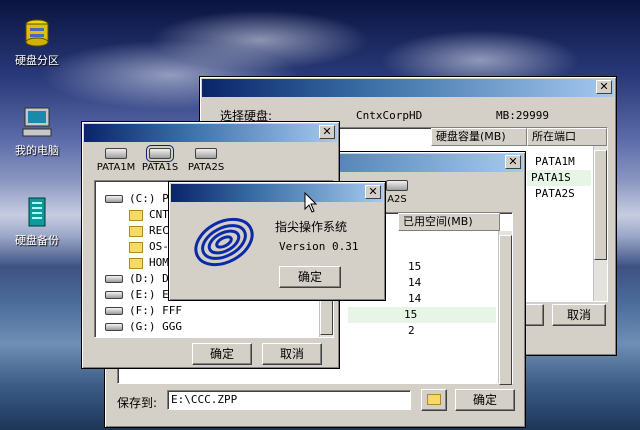 The height and width of the screenshot is (430, 640). I want to click on about-title: 指尖操作系统, so click(311, 227).